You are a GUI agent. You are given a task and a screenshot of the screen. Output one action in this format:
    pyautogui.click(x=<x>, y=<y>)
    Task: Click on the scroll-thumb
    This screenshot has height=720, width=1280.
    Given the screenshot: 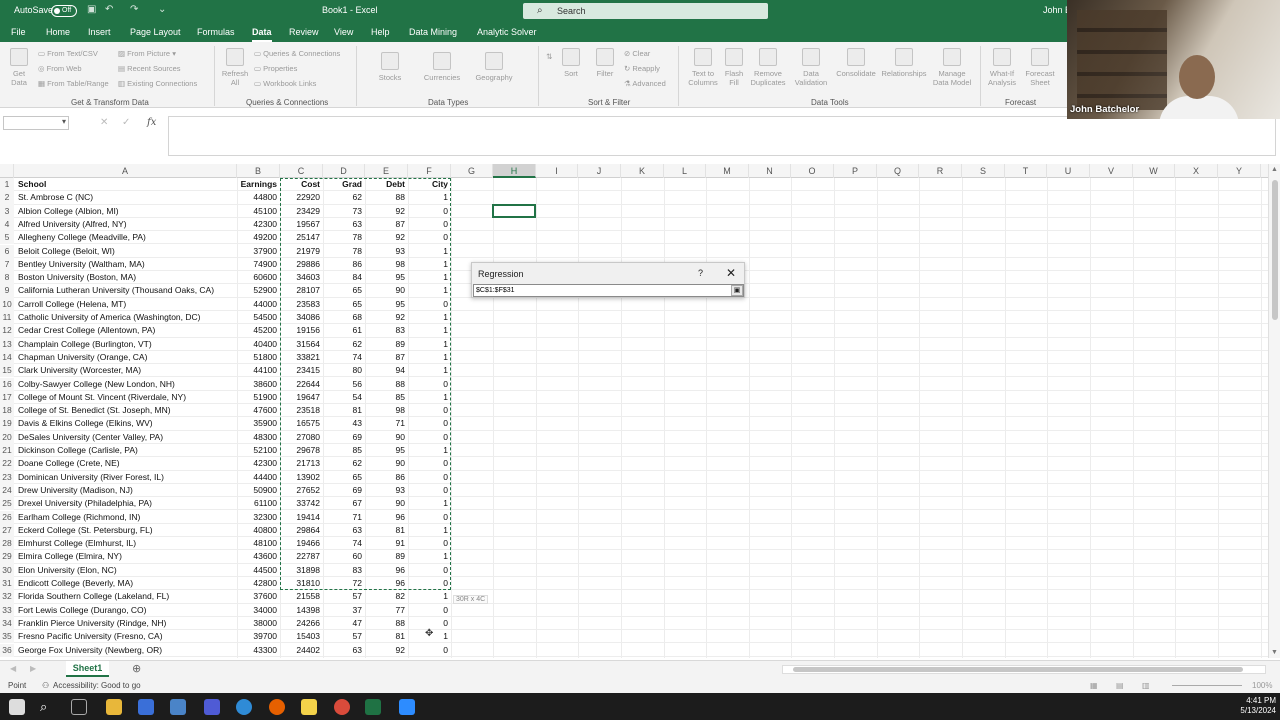 What is the action you would take?
    pyautogui.click(x=1275, y=250)
    